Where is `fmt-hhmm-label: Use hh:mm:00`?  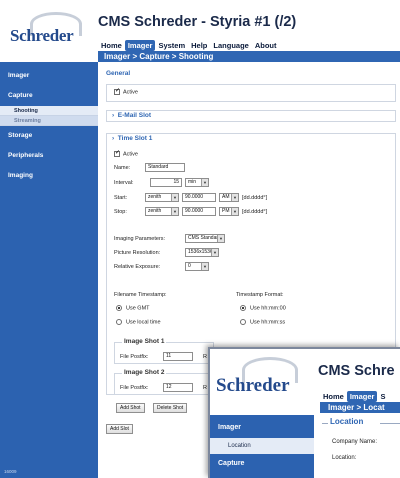
fmt-hhmm-label: Use hh:mm:00 is located at coordinates (268, 308).